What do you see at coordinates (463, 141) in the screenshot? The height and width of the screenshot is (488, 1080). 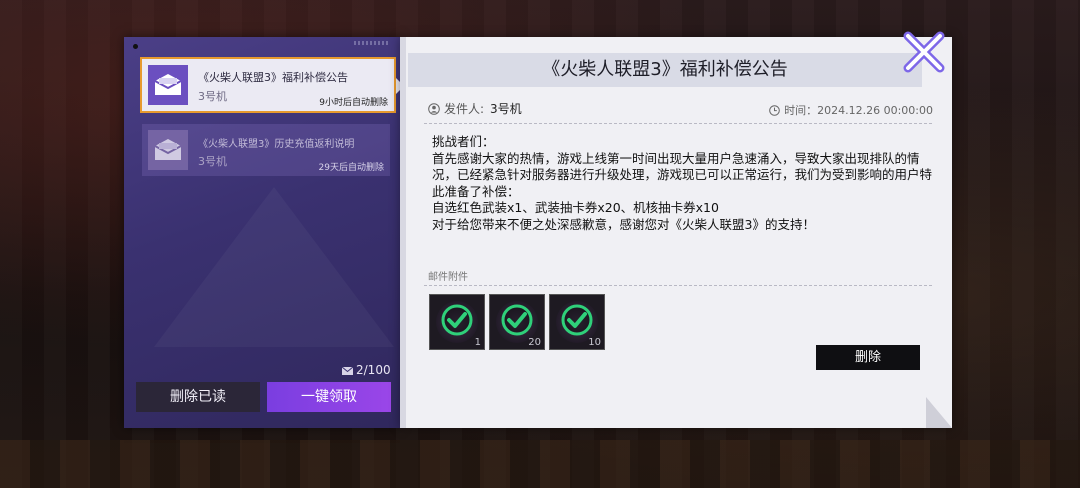 I see `mail-body-line: 挑战者们：` at bounding box center [463, 141].